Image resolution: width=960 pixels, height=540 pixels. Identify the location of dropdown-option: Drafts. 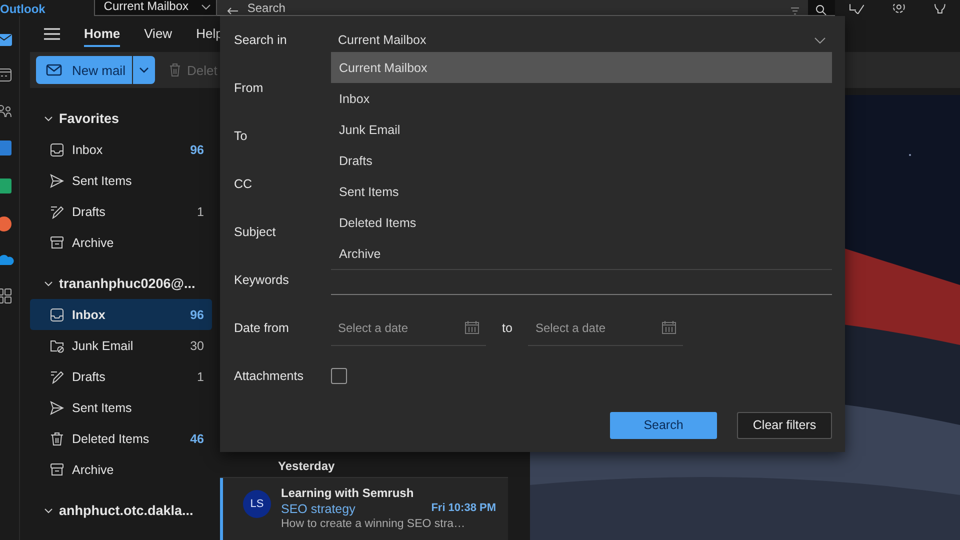
(581, 160).